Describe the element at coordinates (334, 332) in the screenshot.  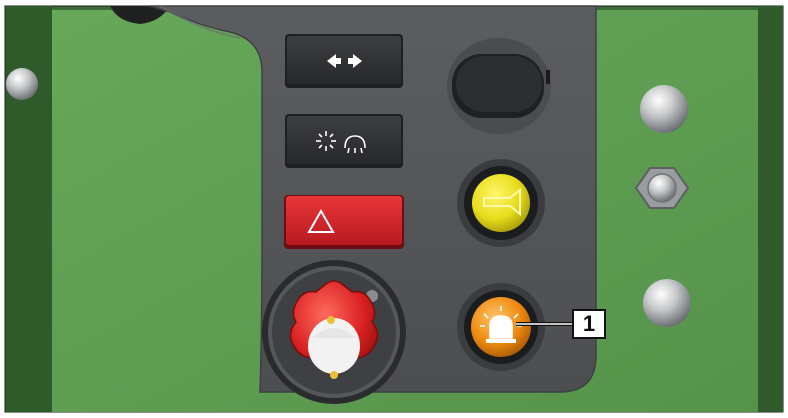
I see `battery-isolator-switch` at that location.